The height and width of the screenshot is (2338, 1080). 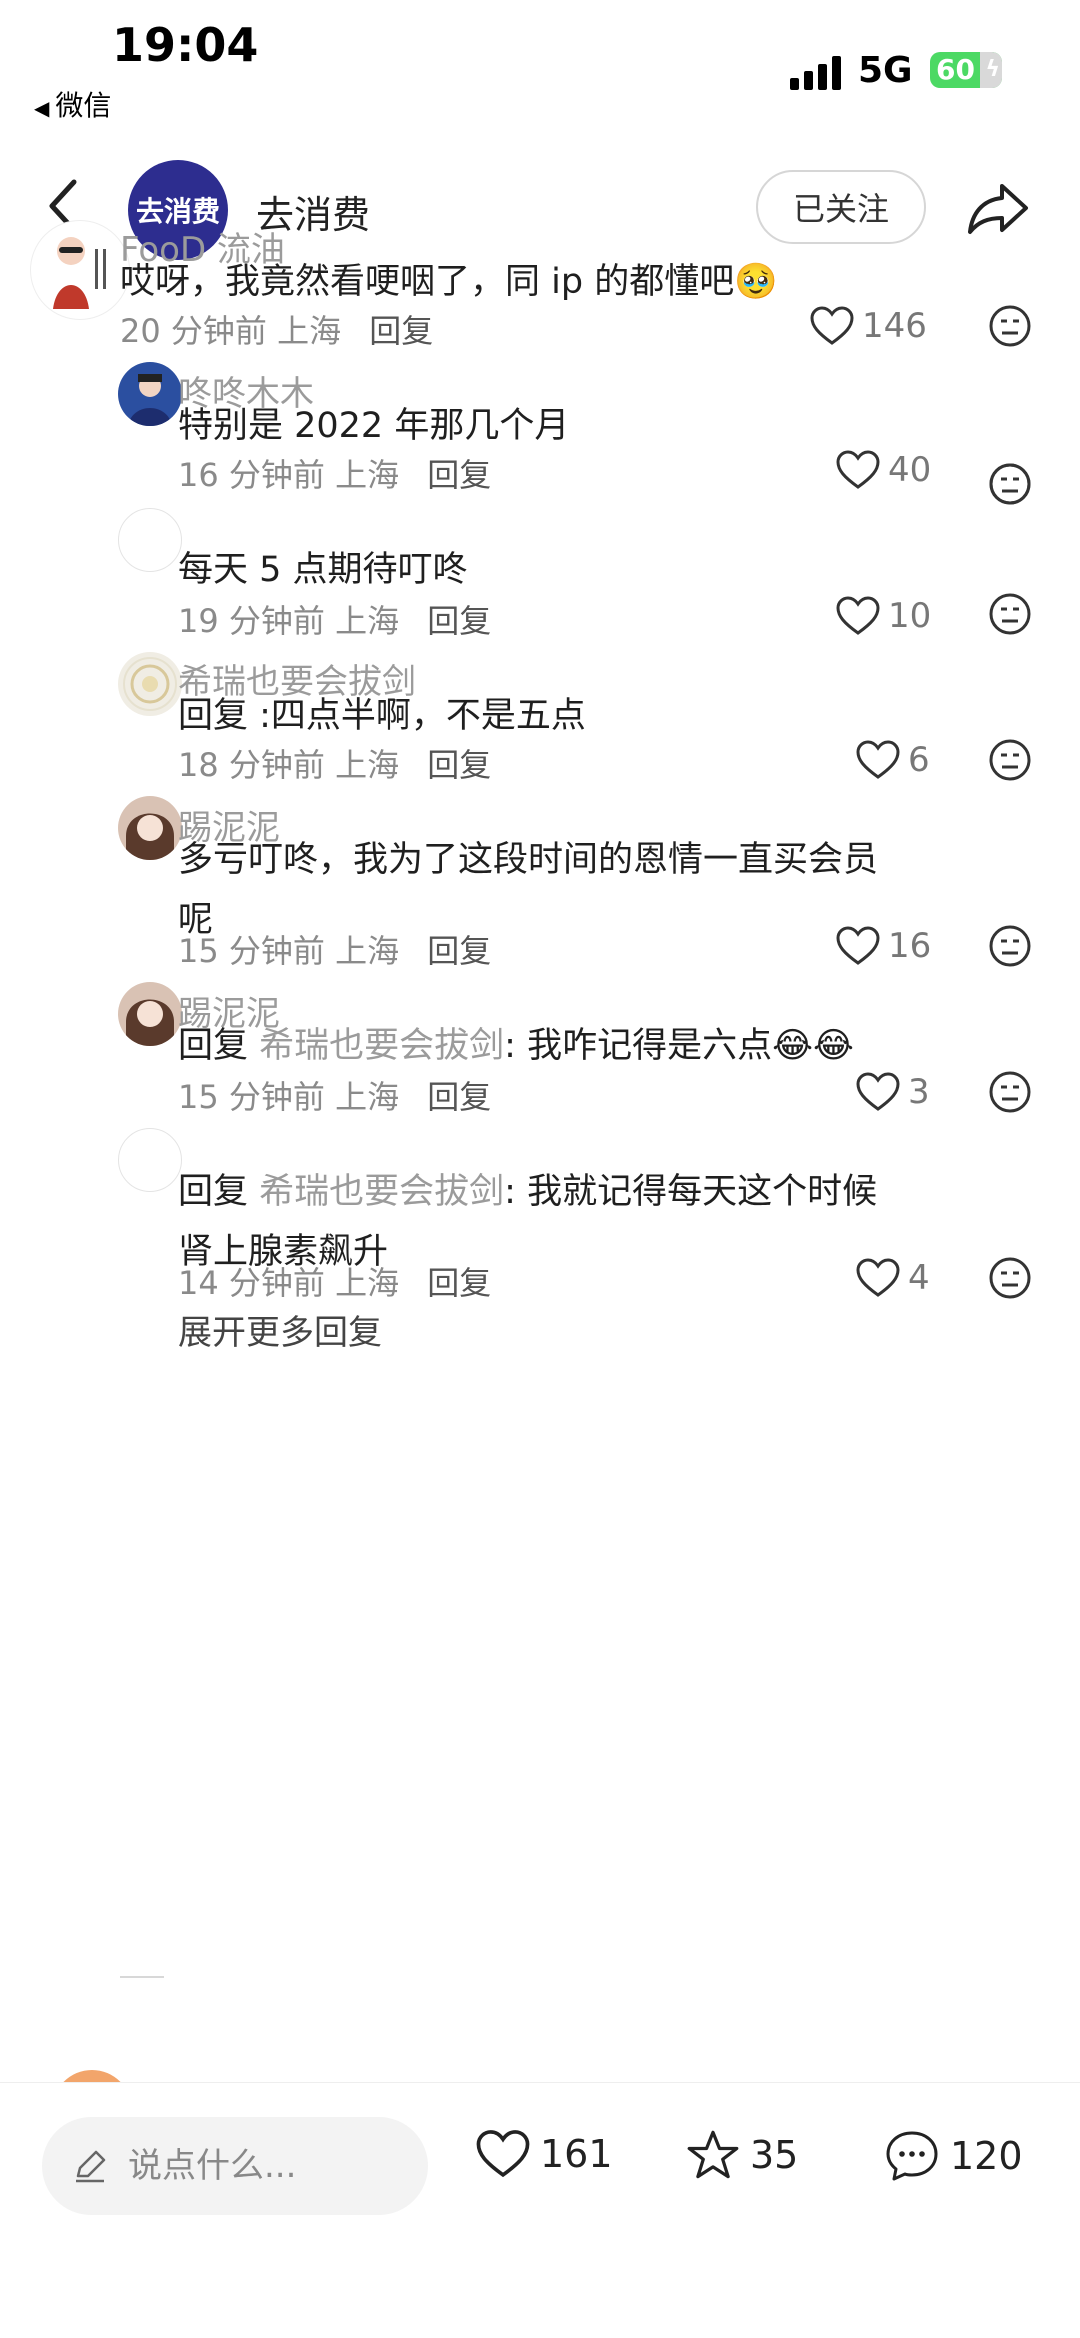 What do you see at coordinates (883, 470) in the screenshot?
I see `like-button: 40` at bounding box center [883, 470].